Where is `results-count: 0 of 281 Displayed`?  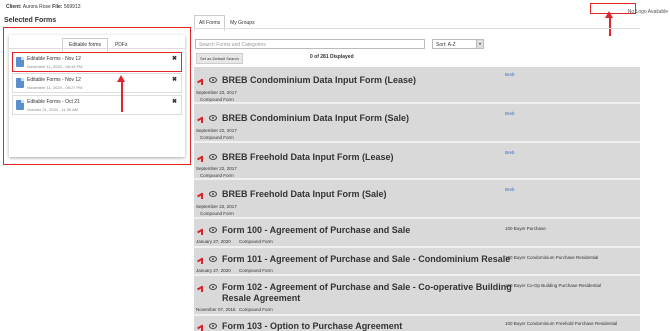
results-count: 0 of 281 Displayed is located at coordinates (332, 57).